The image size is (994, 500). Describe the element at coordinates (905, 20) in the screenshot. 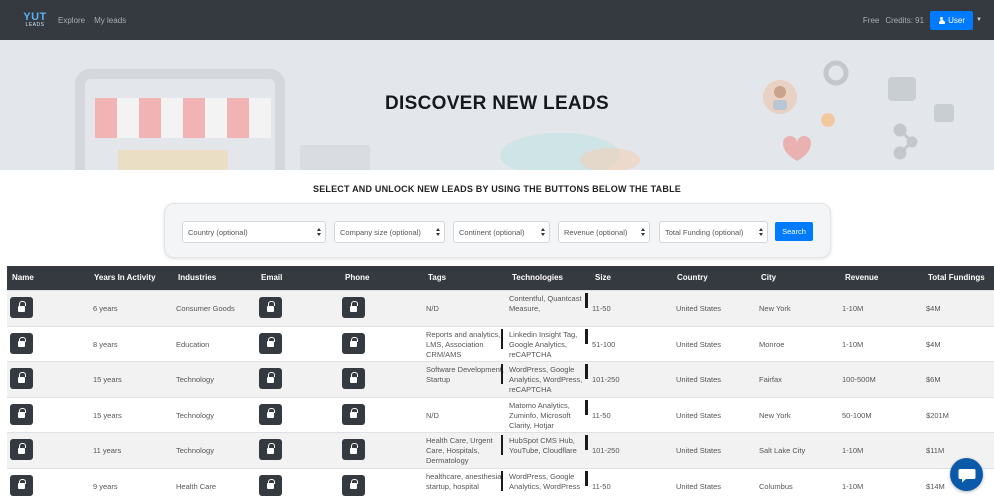

I see `credits-label: Credits: 91` at that location.